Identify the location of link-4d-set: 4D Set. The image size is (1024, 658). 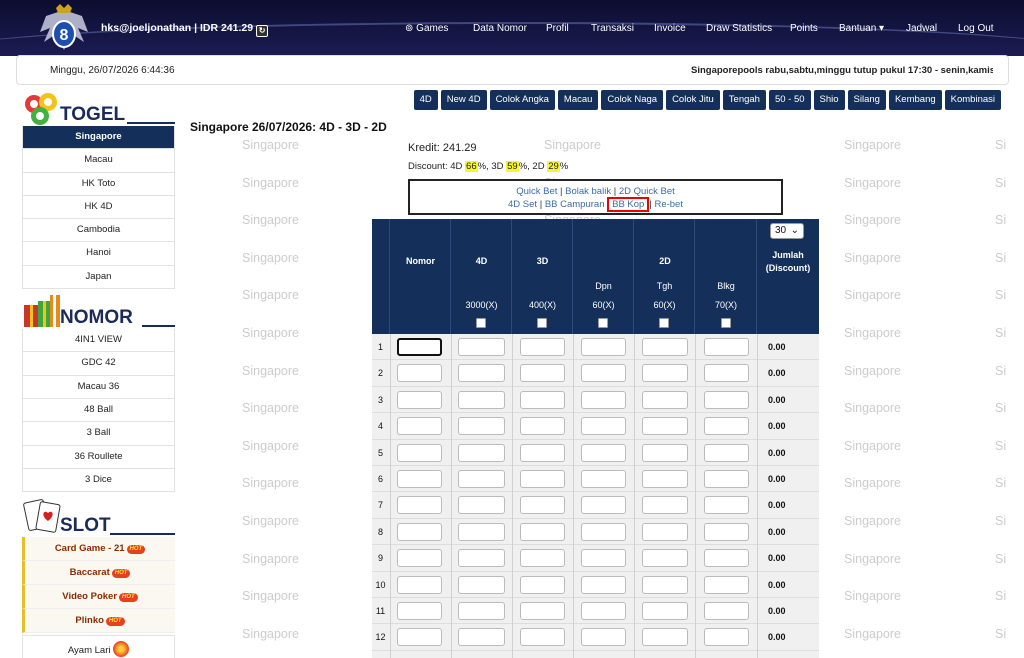
(522, 204).